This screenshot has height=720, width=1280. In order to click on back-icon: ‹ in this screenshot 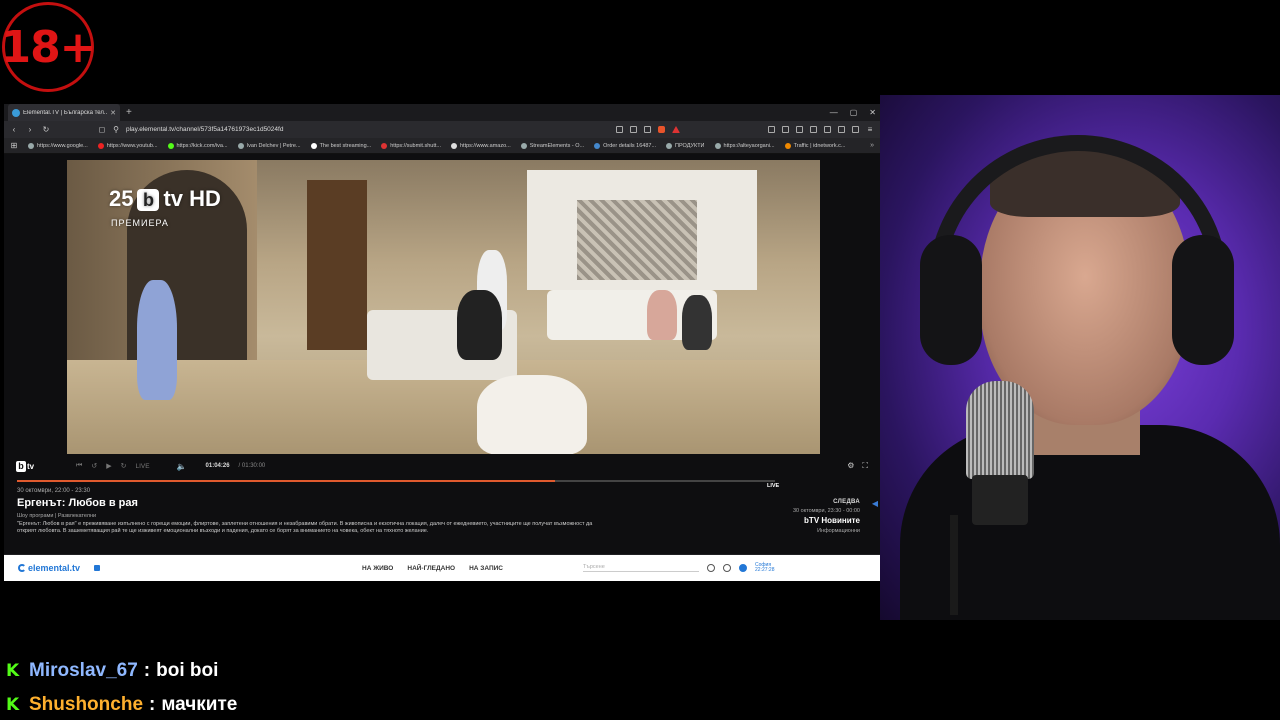, I will do `click(14, 129)`.